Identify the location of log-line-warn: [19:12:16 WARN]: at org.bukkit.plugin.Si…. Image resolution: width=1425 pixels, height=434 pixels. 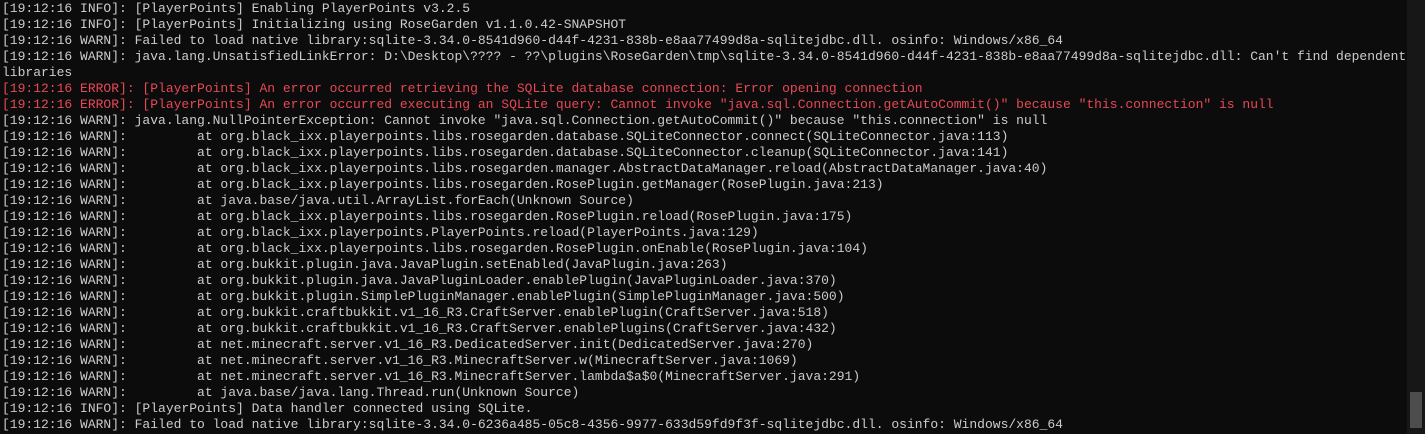
(423, 296).